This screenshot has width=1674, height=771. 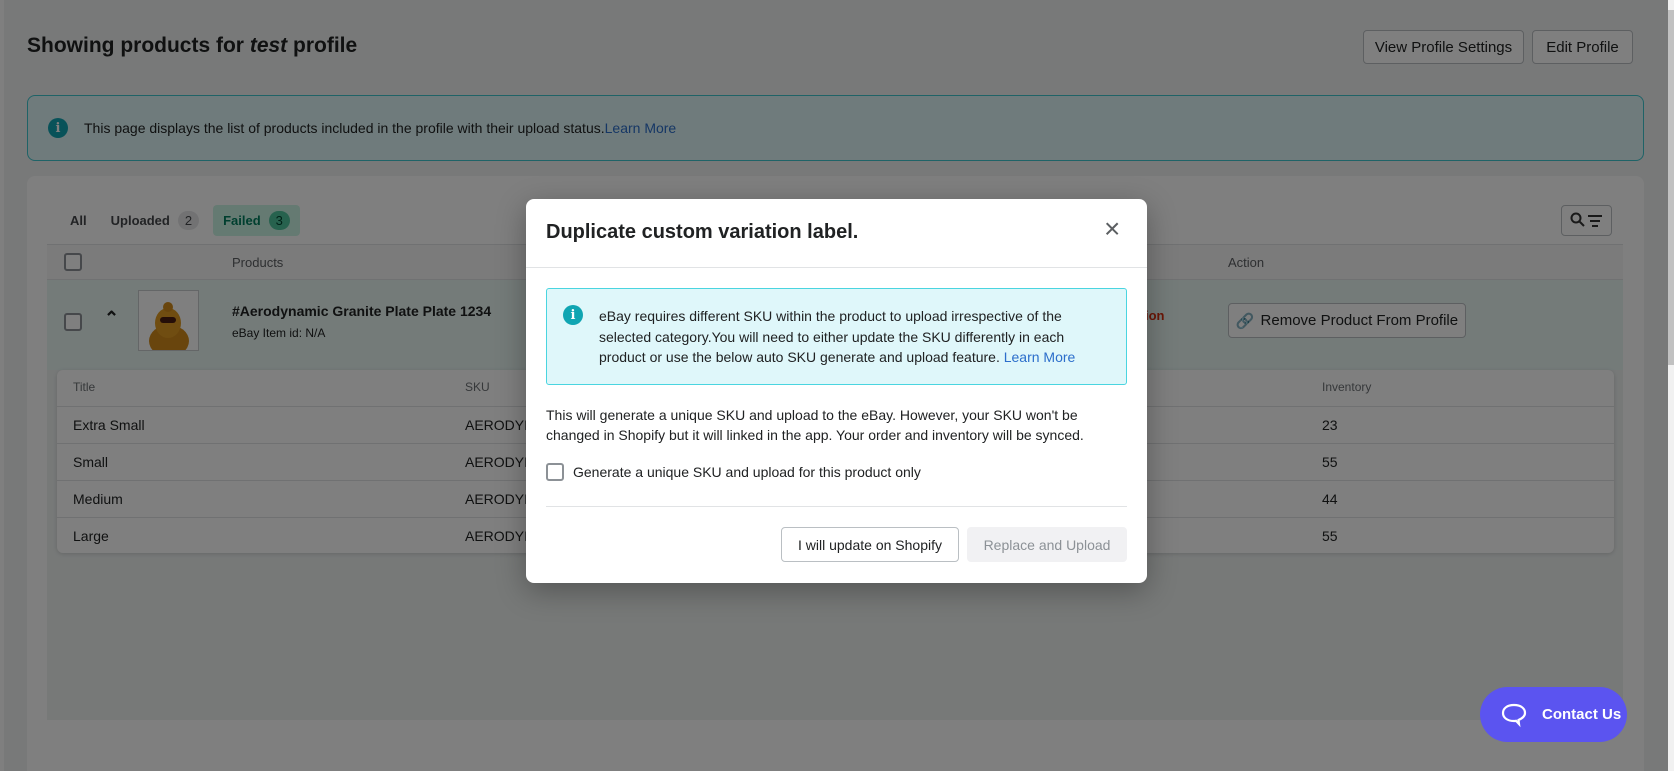 I want to click on info-icon: i, so click(x=573, y=315).